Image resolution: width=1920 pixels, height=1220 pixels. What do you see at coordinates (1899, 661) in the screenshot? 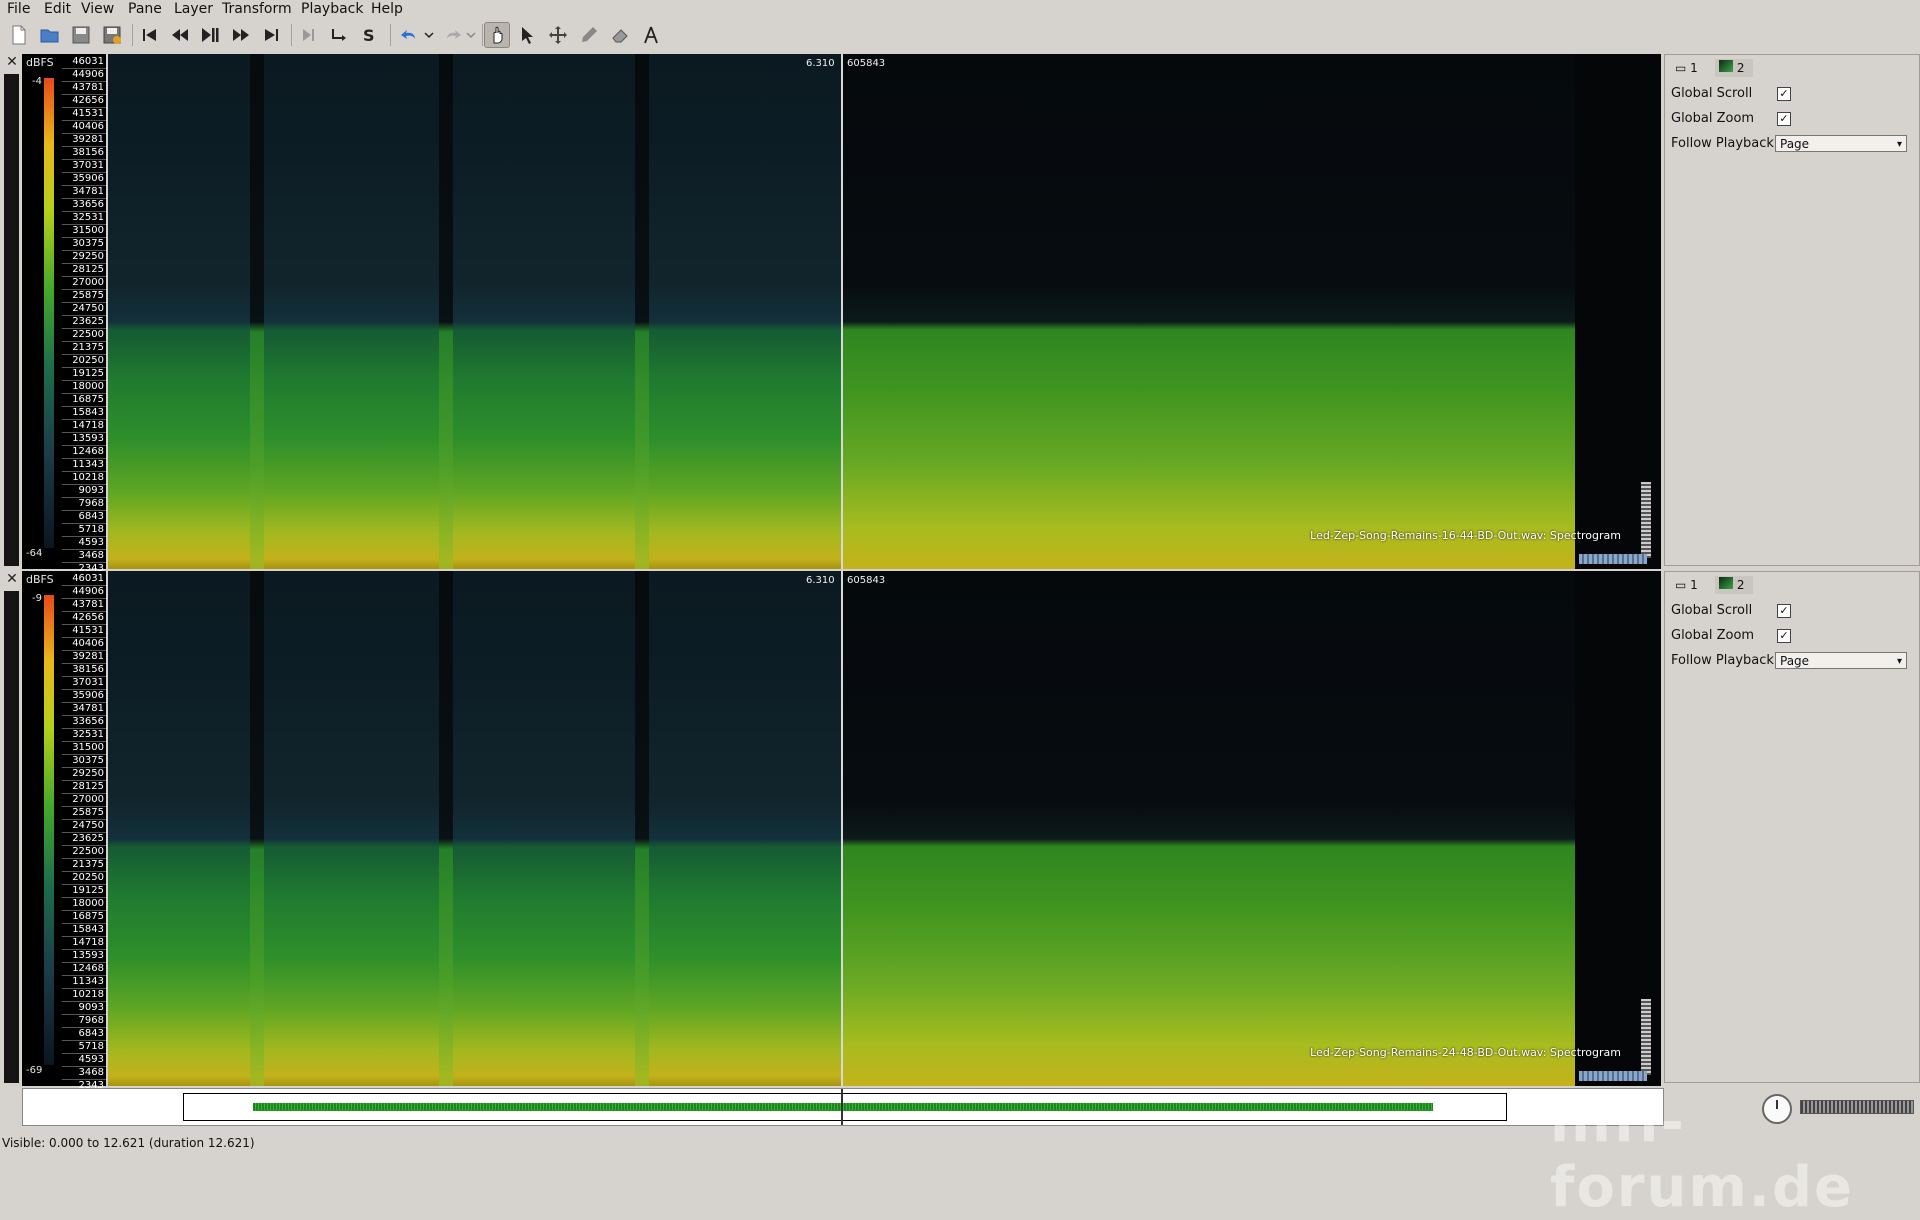
I see `chevron-down-icon: ▾` at bounding box center [1899, 661].